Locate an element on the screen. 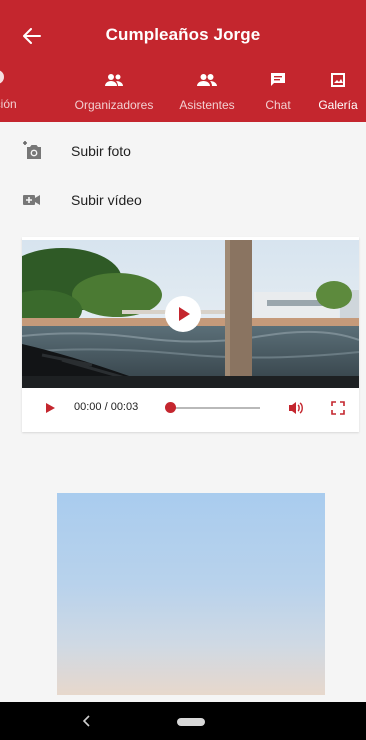  upload-photo-button: Subir foto is located at coordinates (183, 151).